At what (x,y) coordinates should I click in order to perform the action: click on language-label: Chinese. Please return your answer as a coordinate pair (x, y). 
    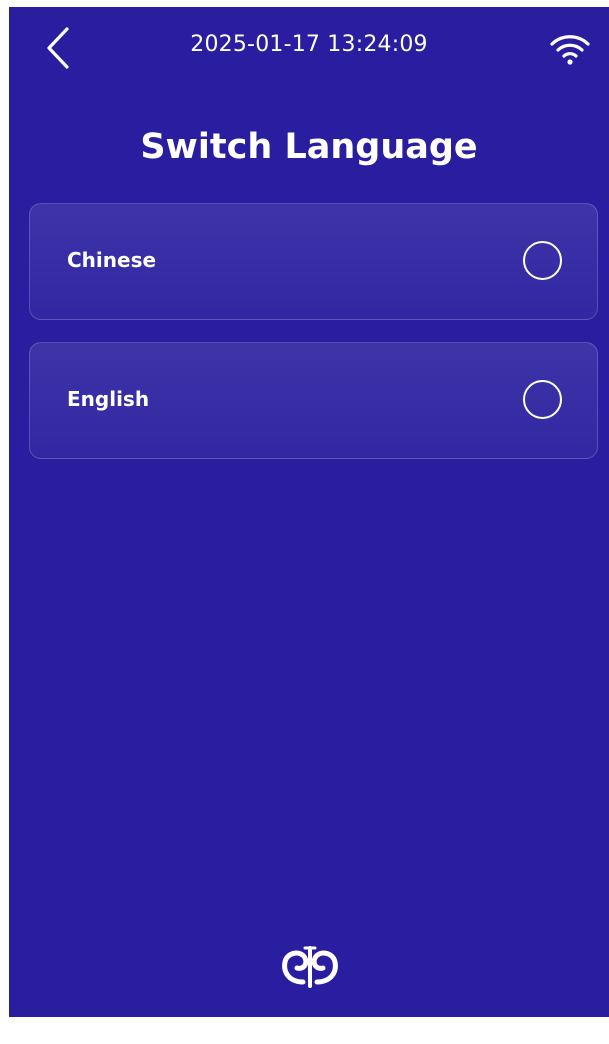
    Looking at the image, I should click on (112, 260).